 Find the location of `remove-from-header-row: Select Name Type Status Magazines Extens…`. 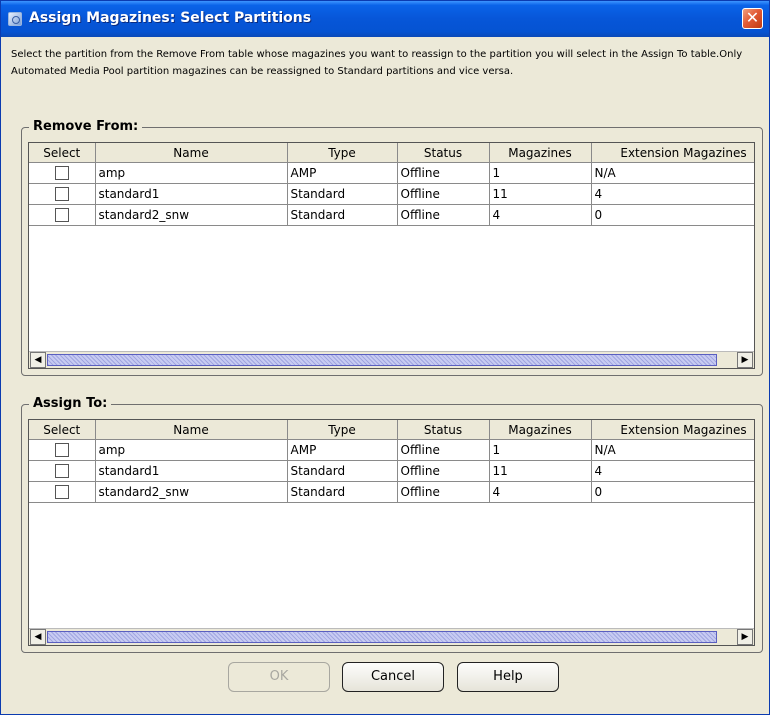

remove-from-header-row: Select Name Type Status Magazines Extens… is located at coordinates (391, 153).